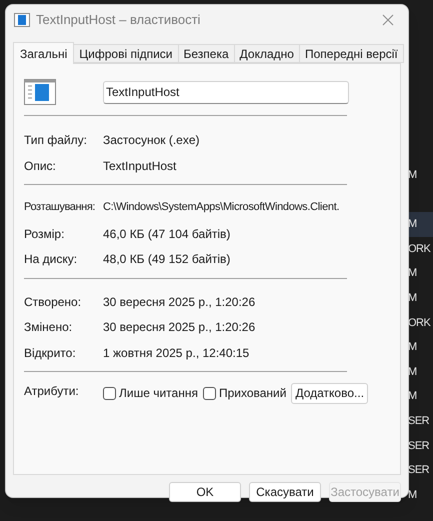  Describe the element at coordinates (56, 140) in the screenshot. I see `property-label: Тип файлу:` at that location.